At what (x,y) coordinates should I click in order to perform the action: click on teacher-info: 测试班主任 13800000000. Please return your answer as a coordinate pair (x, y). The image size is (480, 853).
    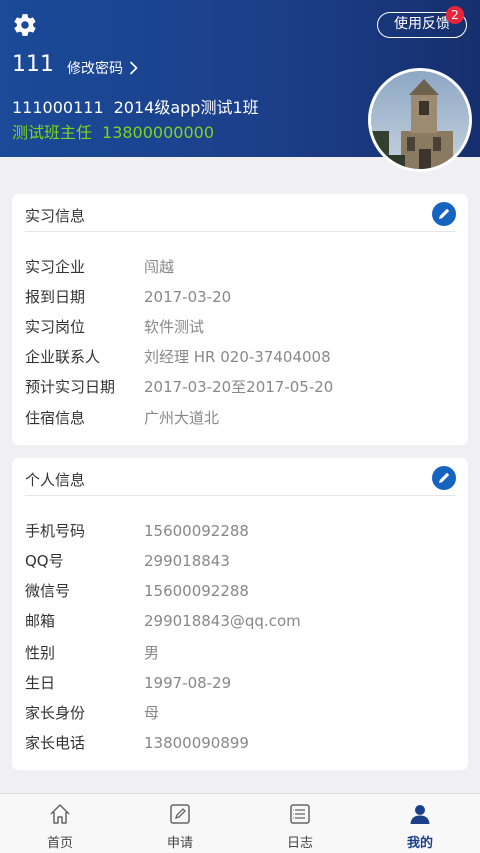
    Looking at the image, I should click on (118, 131).